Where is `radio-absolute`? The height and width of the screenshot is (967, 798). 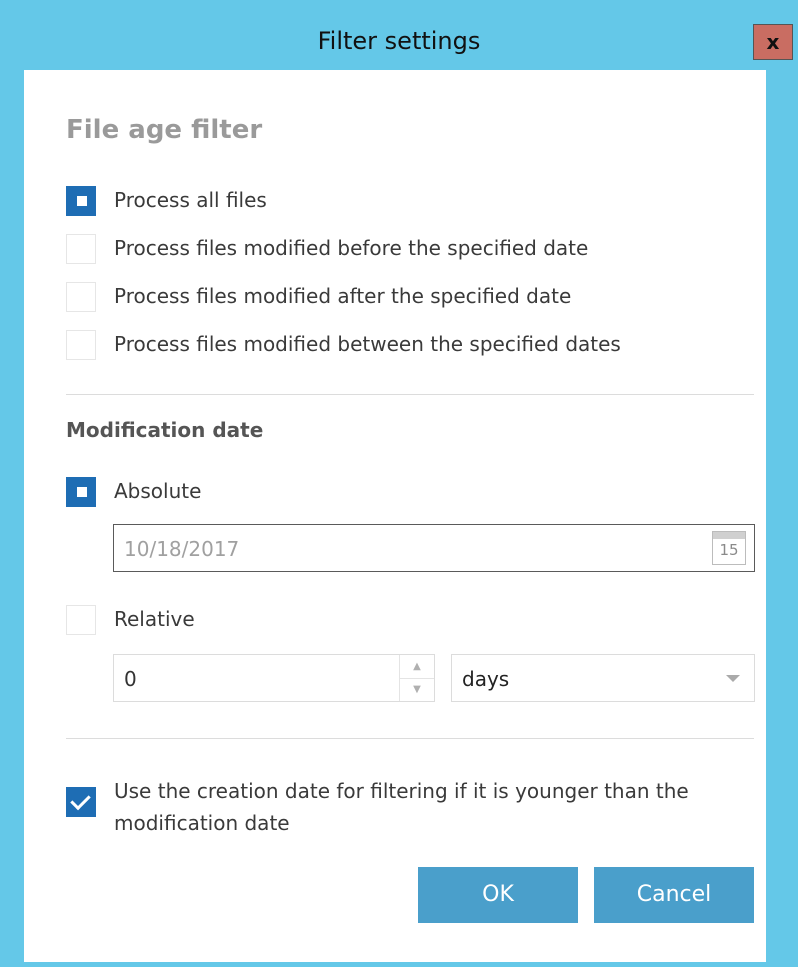
radio-absolute is located at coordinates (81, 492).